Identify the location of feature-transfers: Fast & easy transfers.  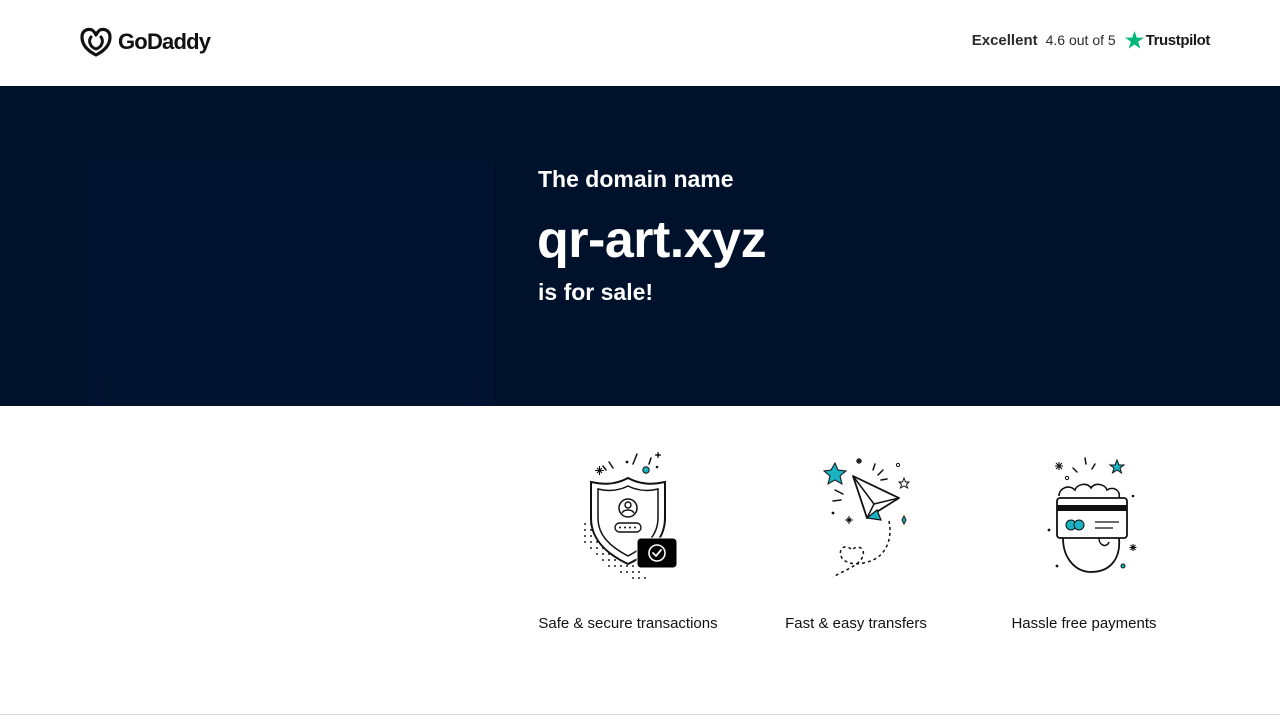
(856, 540).